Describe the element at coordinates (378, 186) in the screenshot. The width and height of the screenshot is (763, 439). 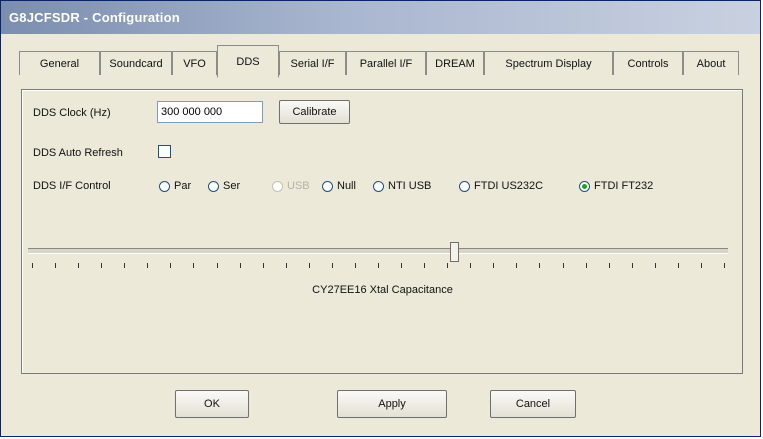
I see `radio-dot-nti-usb` at that location.